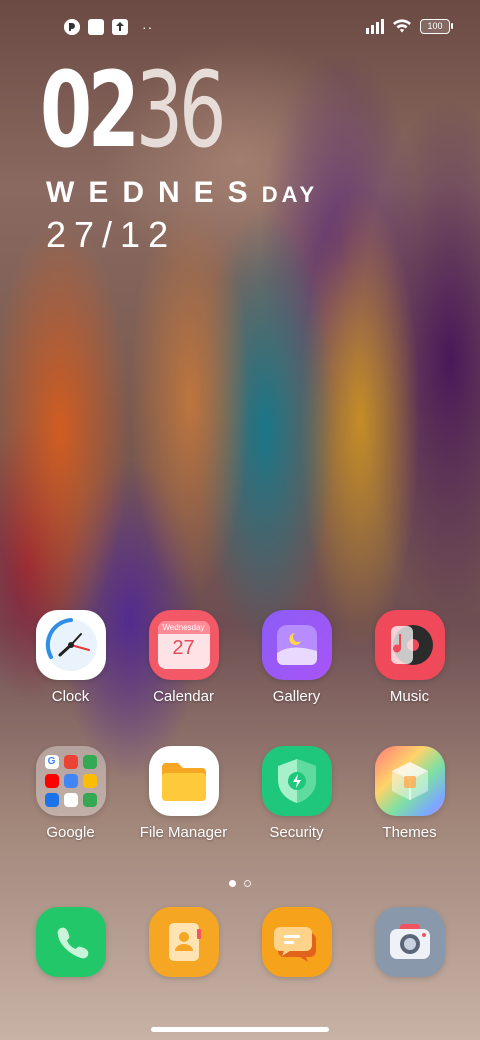 The image size is (480, 1040). What do you see at coordinates (183, 648) in the screenshot?
I see `calendar-day: 27` at bounding box center [183, 648].